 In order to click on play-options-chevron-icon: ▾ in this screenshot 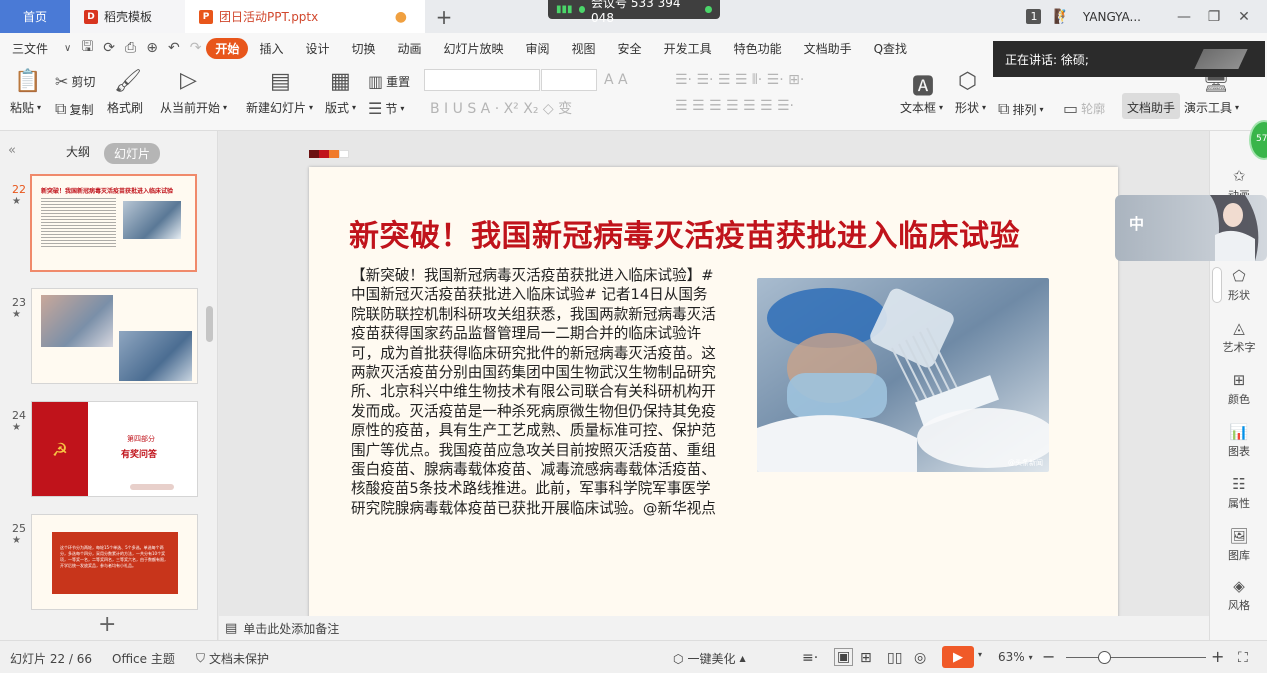, I will do `click(980, 654)`.